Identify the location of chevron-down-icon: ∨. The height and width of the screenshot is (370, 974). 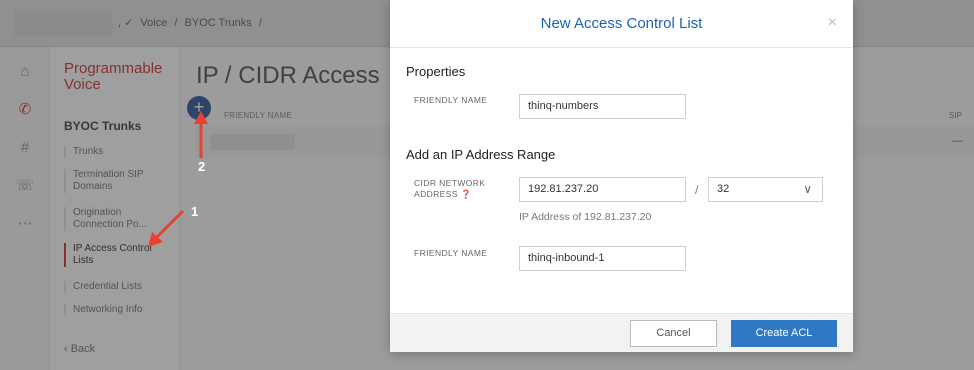
(807, 189).